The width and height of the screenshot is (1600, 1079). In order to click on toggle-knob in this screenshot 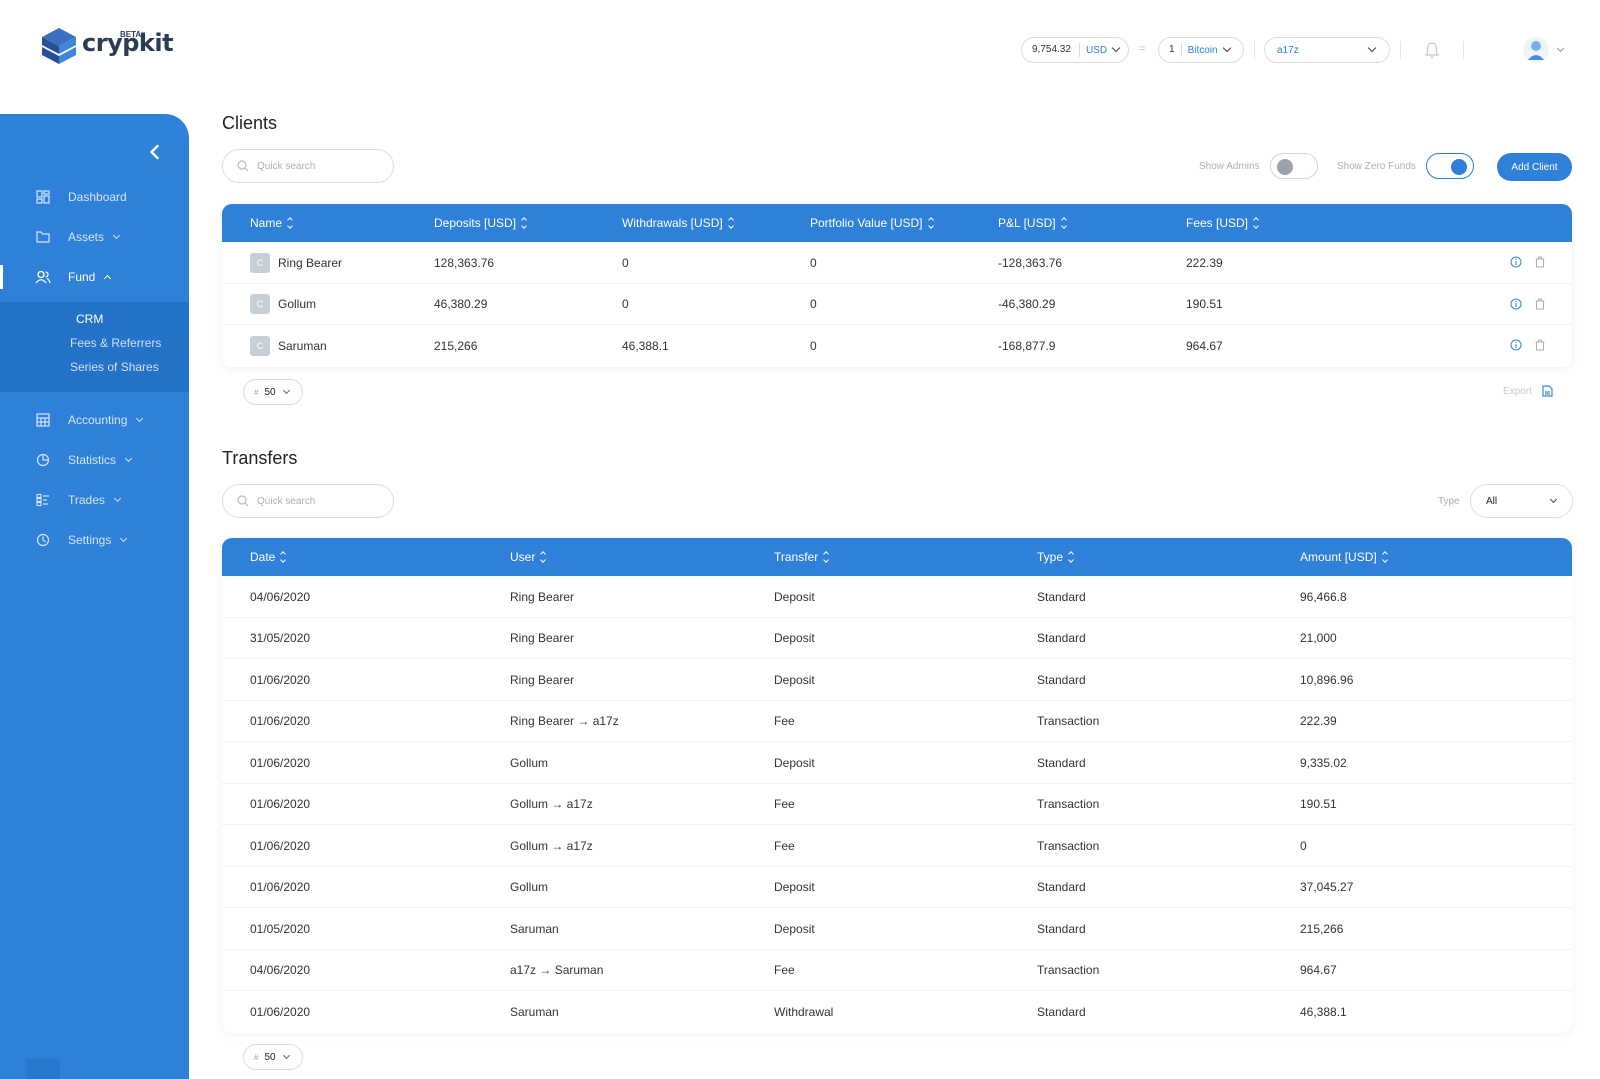, I will do `click(1284, 167)`.